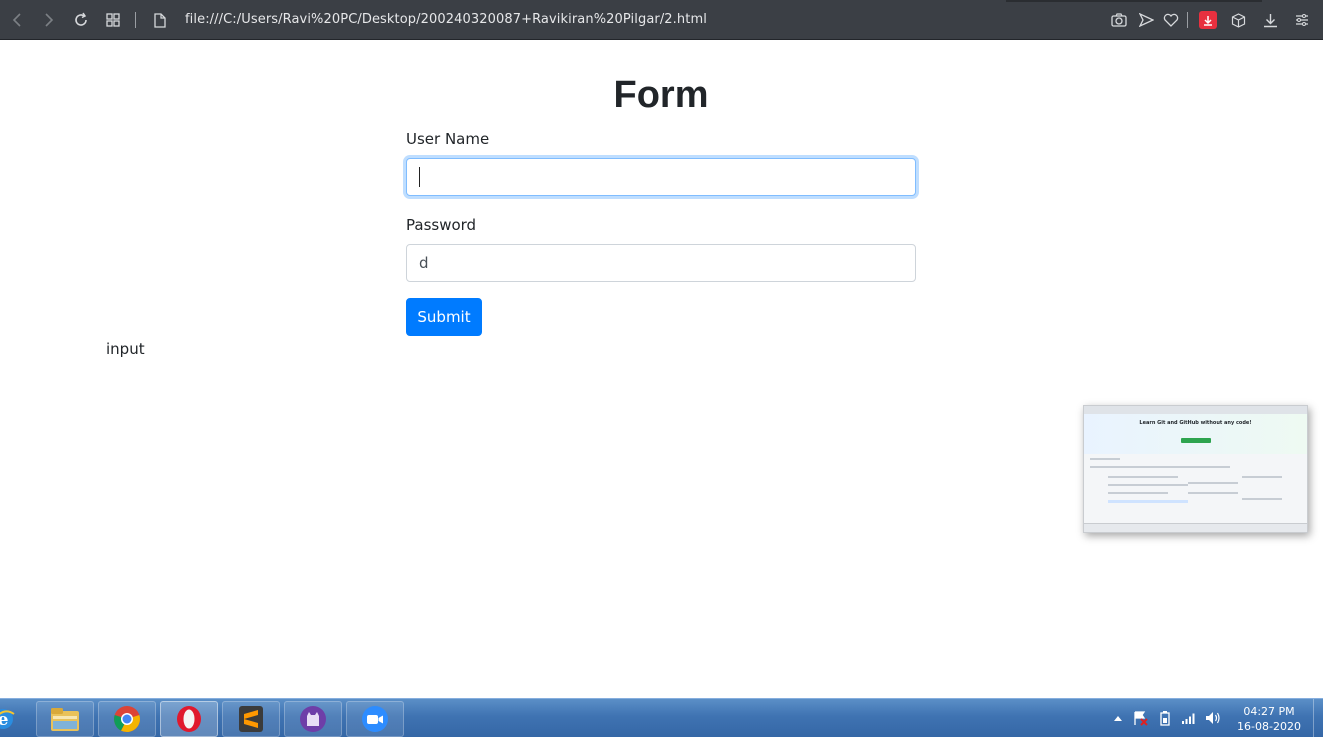  What do you see at coordinates (661, 718) in the screenshot?
I see `windows-taskbar: e 04:27 PM 16-08-2020` at bounding box center [661, 718].